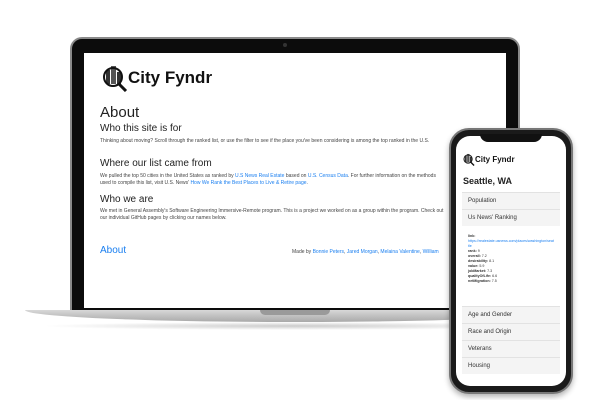 The height and width of the screenshot is (400, 600). What do you see at coordinates (511, 365) in the screenshot?
I see `accordion-housing: Housing` at bounding box center [511, 365].